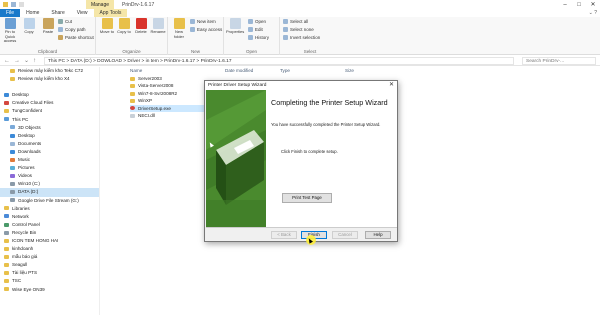  What do you see at coordinates (48, 26) in the screenshot?
I see `paste-button: Paste` at bounding box center [48, 26].